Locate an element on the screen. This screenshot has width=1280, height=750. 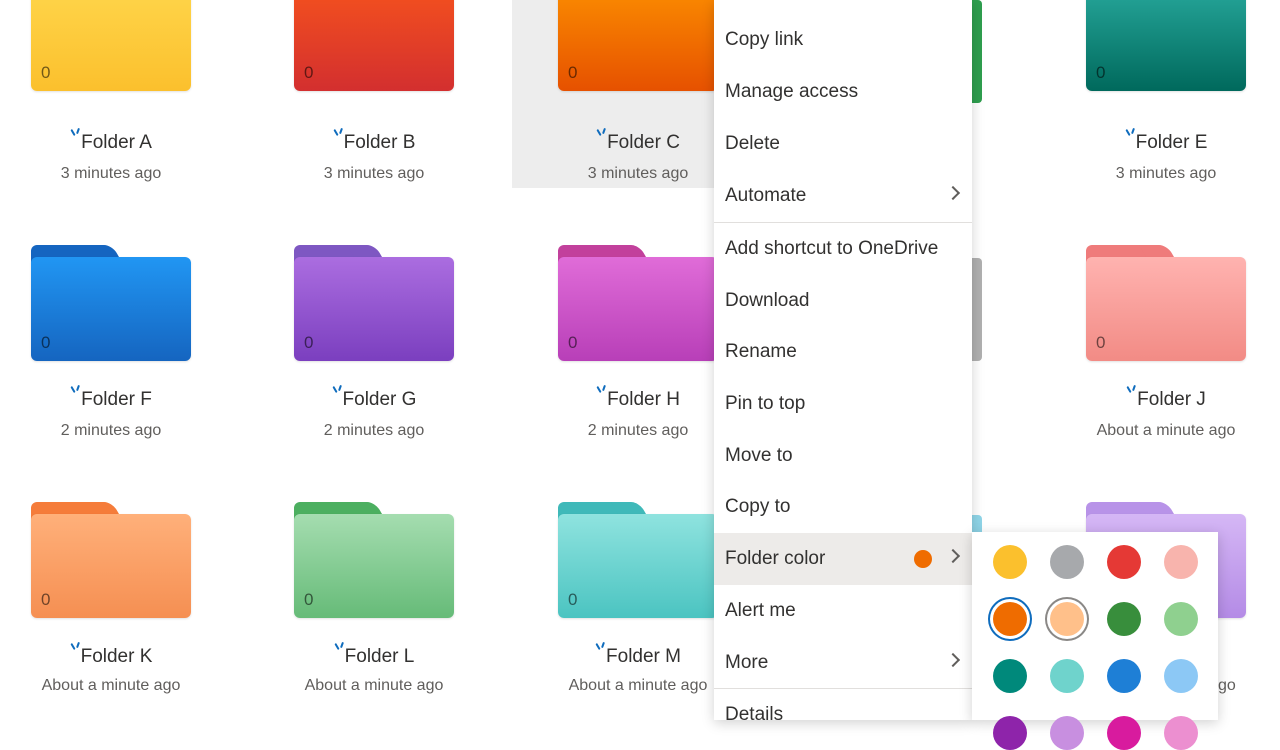
menu-item-move-to: Move to is located at coordinates (843, 456).